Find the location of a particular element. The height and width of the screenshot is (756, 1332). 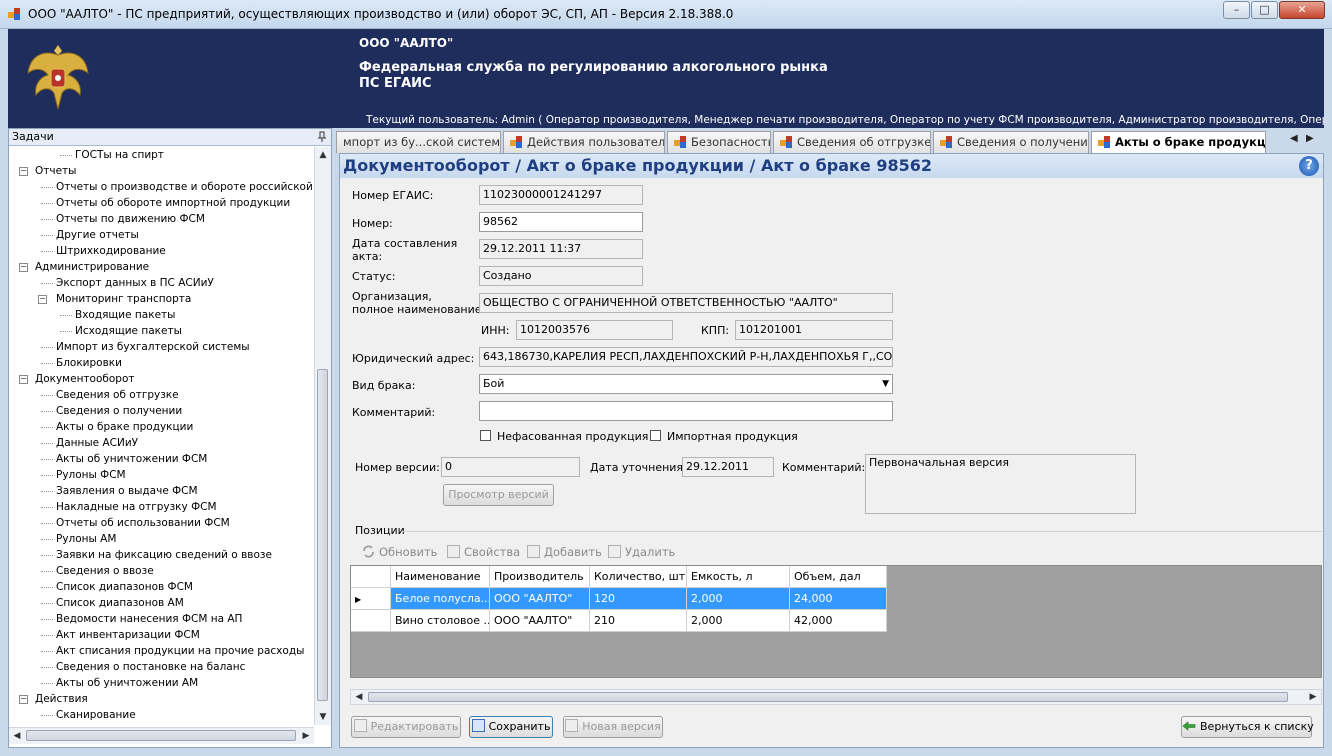

chevron-down-icon: ▼ is located at coordinates (885, 384).